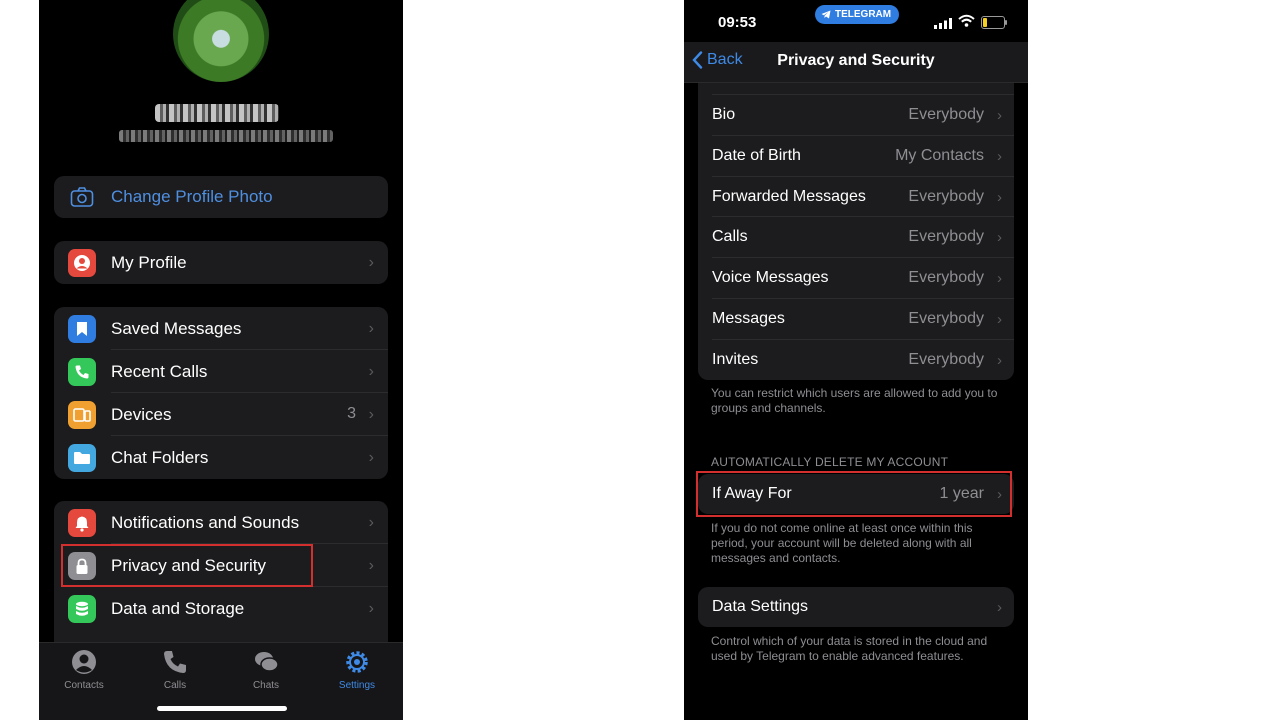  Describe the element at coordinates (357, 662) in the screenshot. I see `gear-icon` at that location.